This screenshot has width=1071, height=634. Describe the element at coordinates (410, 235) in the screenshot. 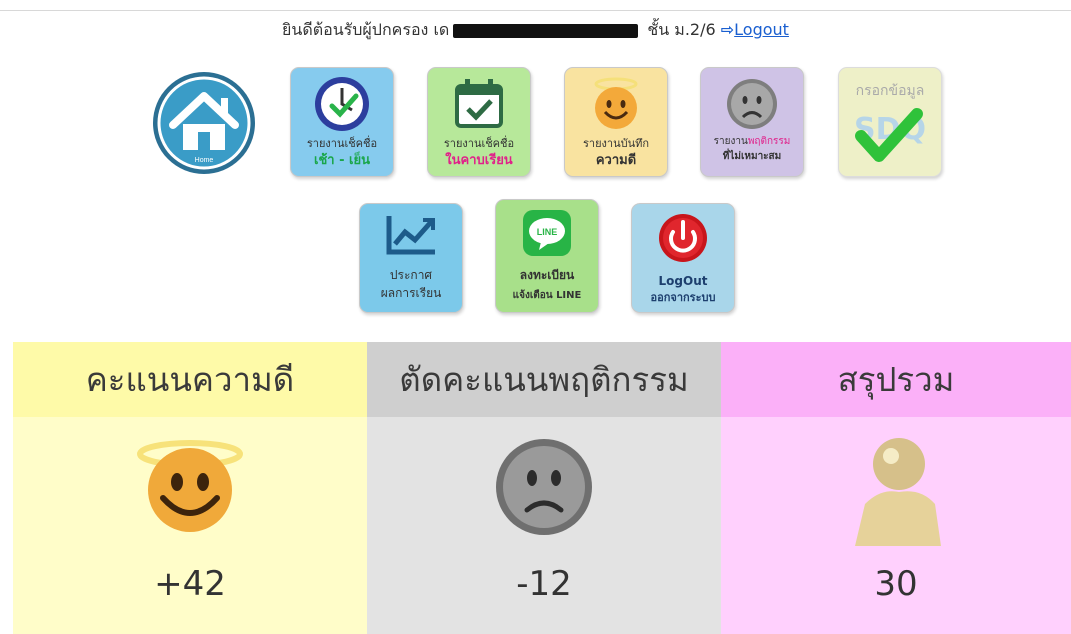

I see `trend-chart-icon` at that location.